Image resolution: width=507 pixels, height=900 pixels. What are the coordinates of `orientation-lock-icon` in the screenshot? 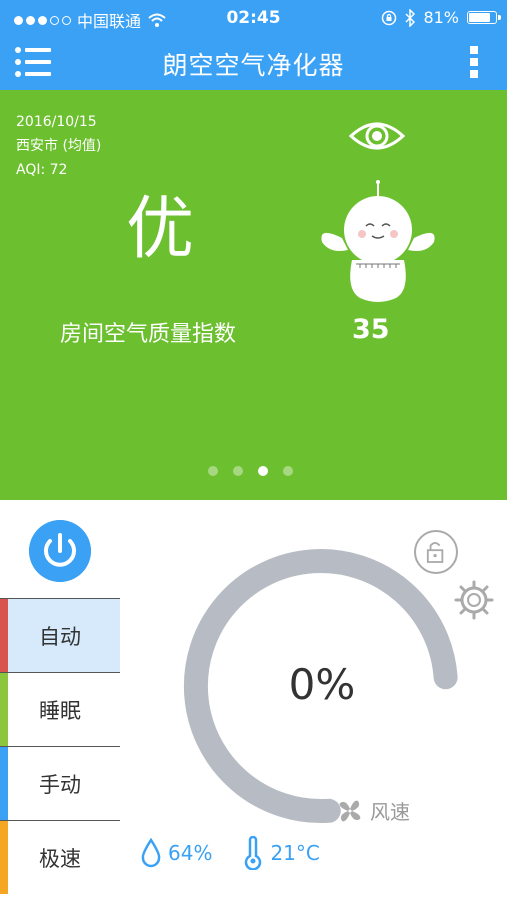 It's located at (389, 17).